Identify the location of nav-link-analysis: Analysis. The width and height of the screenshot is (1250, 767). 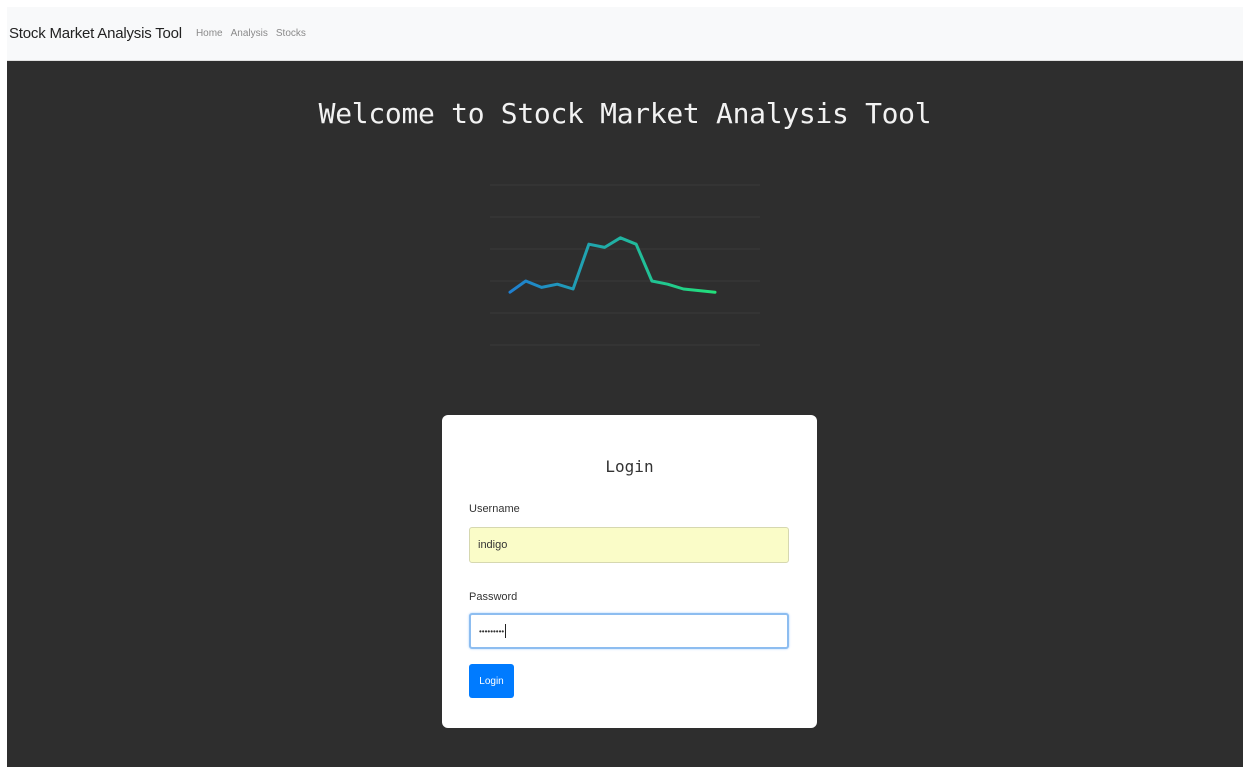
(249, 33).